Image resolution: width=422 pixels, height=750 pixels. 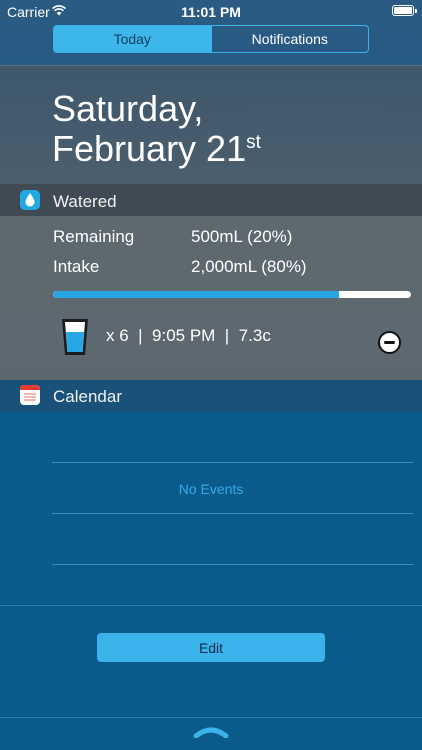 What do you see at coordinates (117, 335) in the screenshot?
I see `entry-count: x 6` at bounding box center [117, 335].